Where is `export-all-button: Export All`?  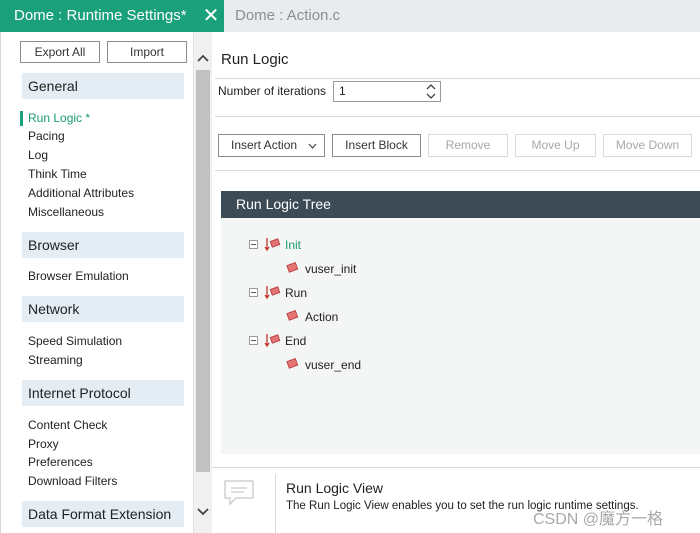
export-all-button: Export All is located at coordinates (60, 52).